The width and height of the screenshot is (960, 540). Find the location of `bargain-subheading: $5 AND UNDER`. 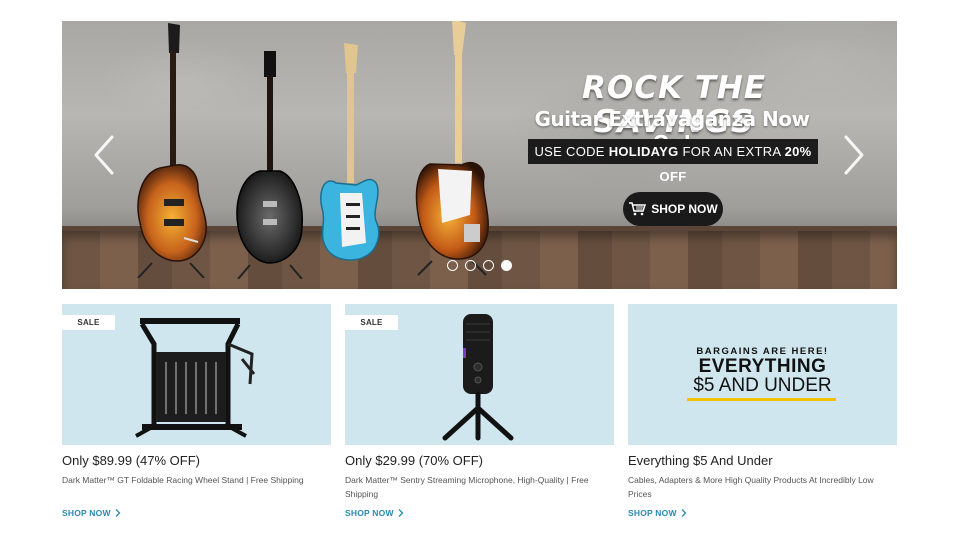

bargain-subheading: $5 AND UNDER is located at coordinates (762, 385).